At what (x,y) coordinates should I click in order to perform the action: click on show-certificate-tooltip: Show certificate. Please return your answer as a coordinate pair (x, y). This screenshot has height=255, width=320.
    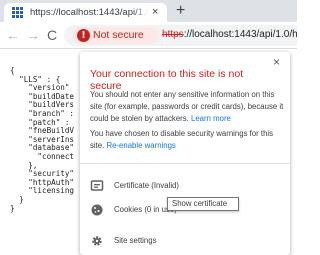
    Looking at the image, I should click on (203, 204).